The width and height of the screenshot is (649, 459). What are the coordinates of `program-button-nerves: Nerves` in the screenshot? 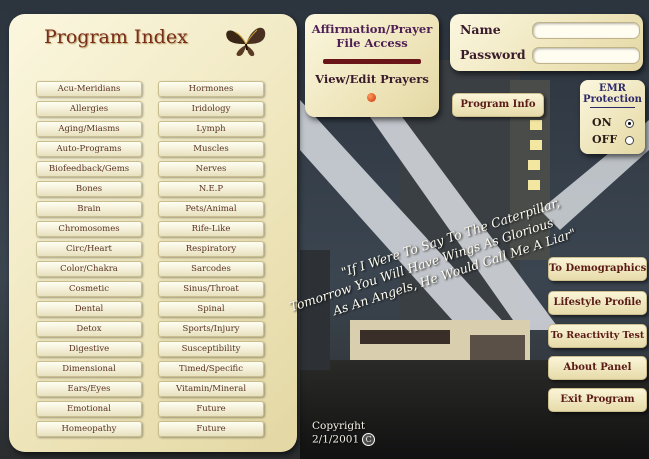 It's located at (211, 169).